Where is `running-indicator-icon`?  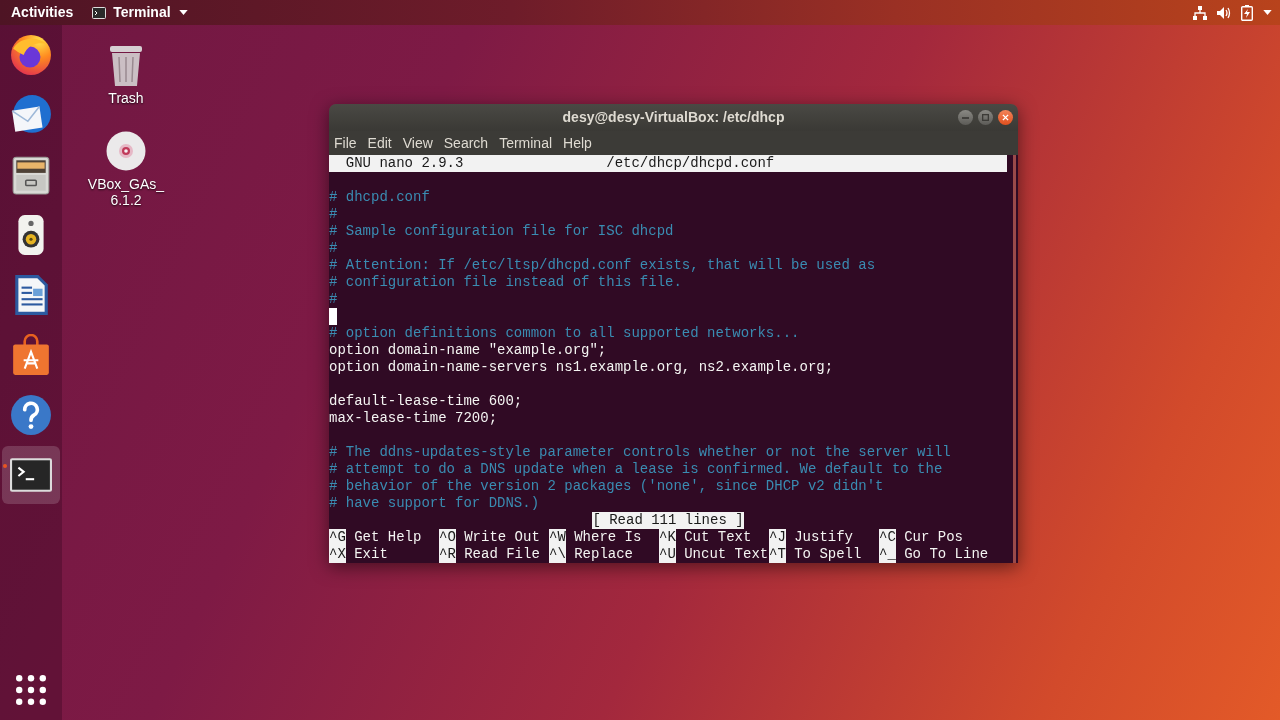 running-indicator-icon is located at coordinates (5, 466).